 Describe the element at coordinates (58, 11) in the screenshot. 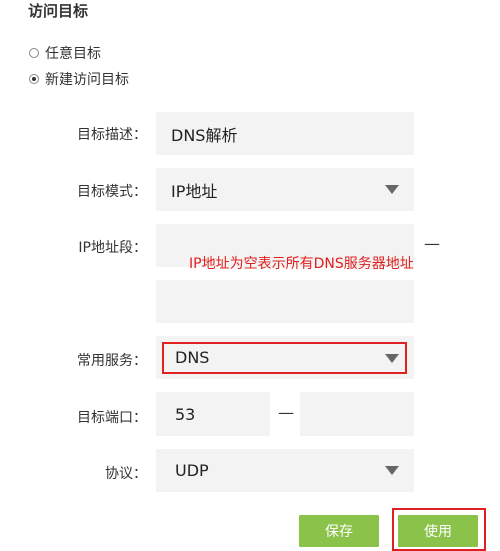

I see `section-title: 访问目标` at that location.